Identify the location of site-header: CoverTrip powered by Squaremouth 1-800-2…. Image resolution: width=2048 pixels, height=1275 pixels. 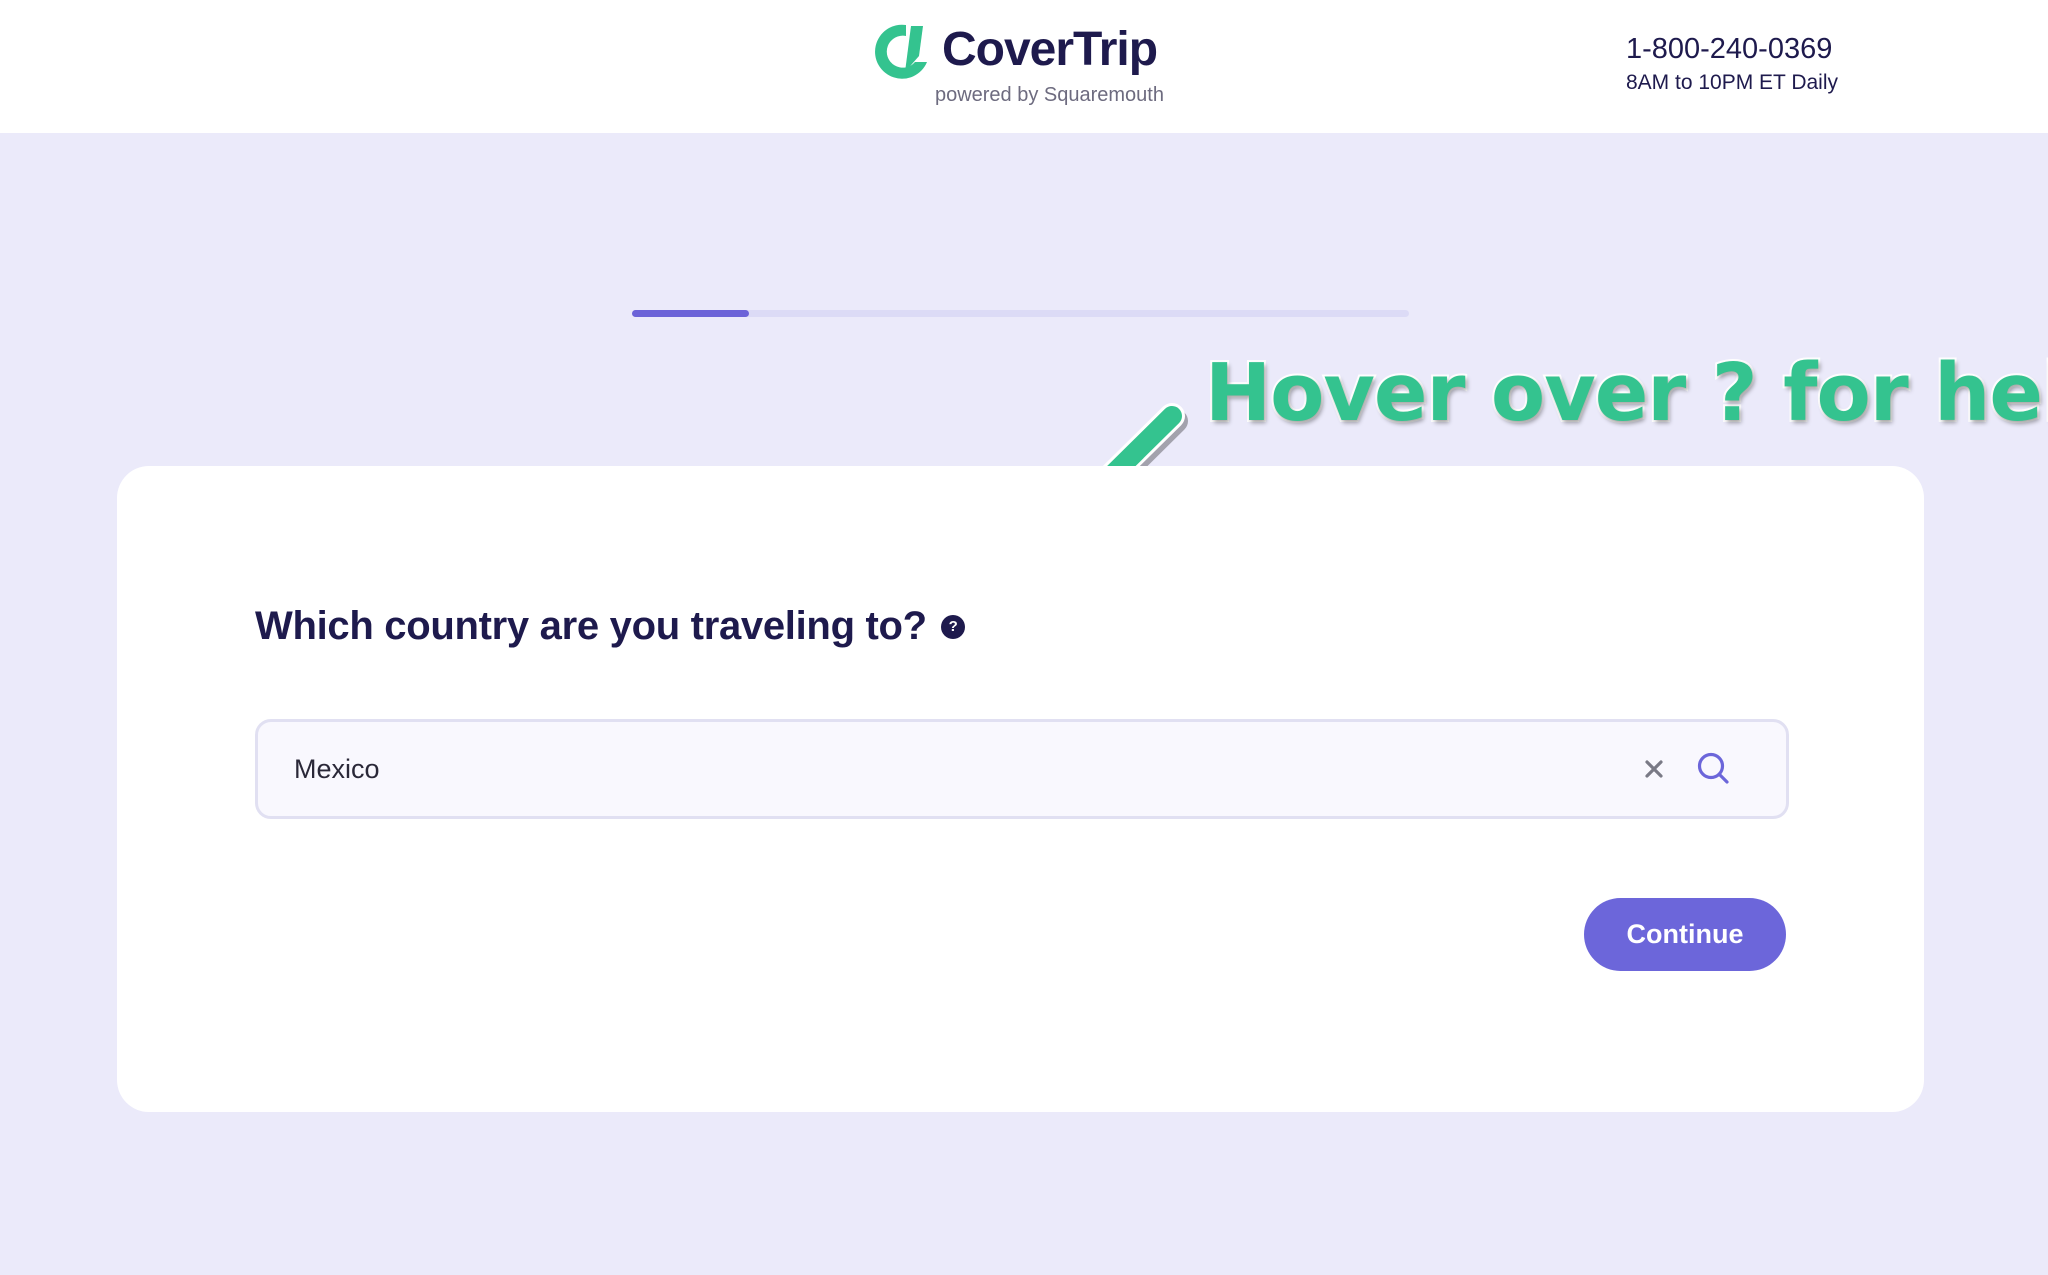
(1024, 66).